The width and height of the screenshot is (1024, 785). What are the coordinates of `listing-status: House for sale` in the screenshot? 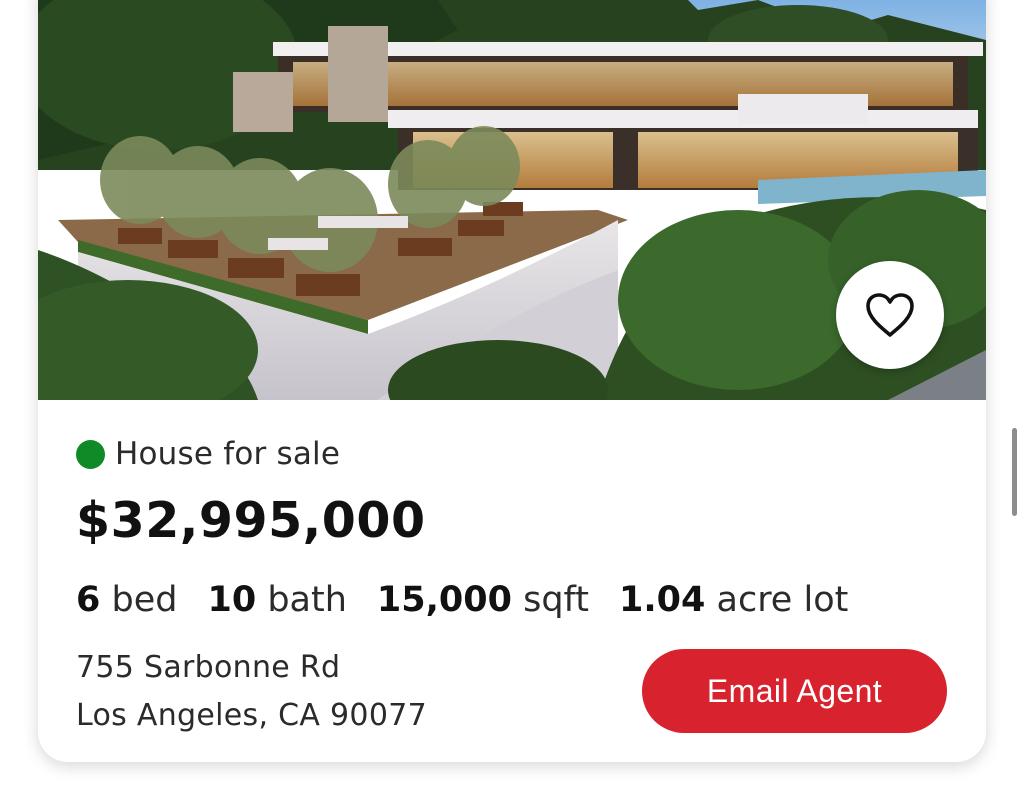 It's located at (208, 454).